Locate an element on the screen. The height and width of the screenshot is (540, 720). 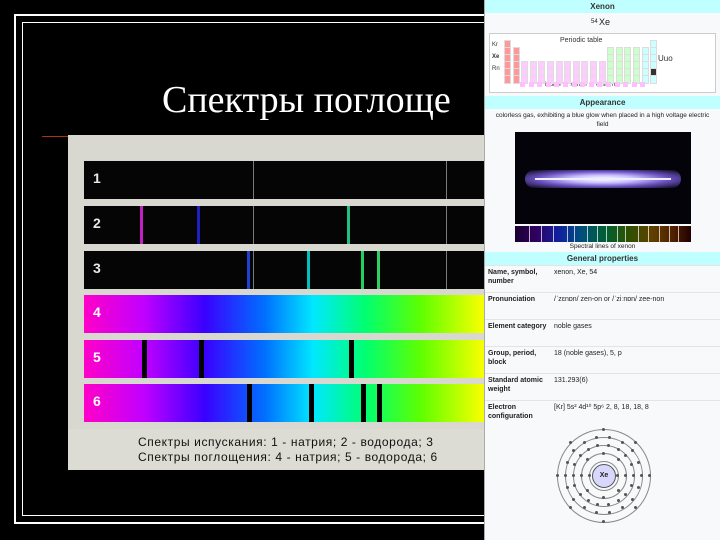
property-value: noble gases is located at coordinates (573, 326).